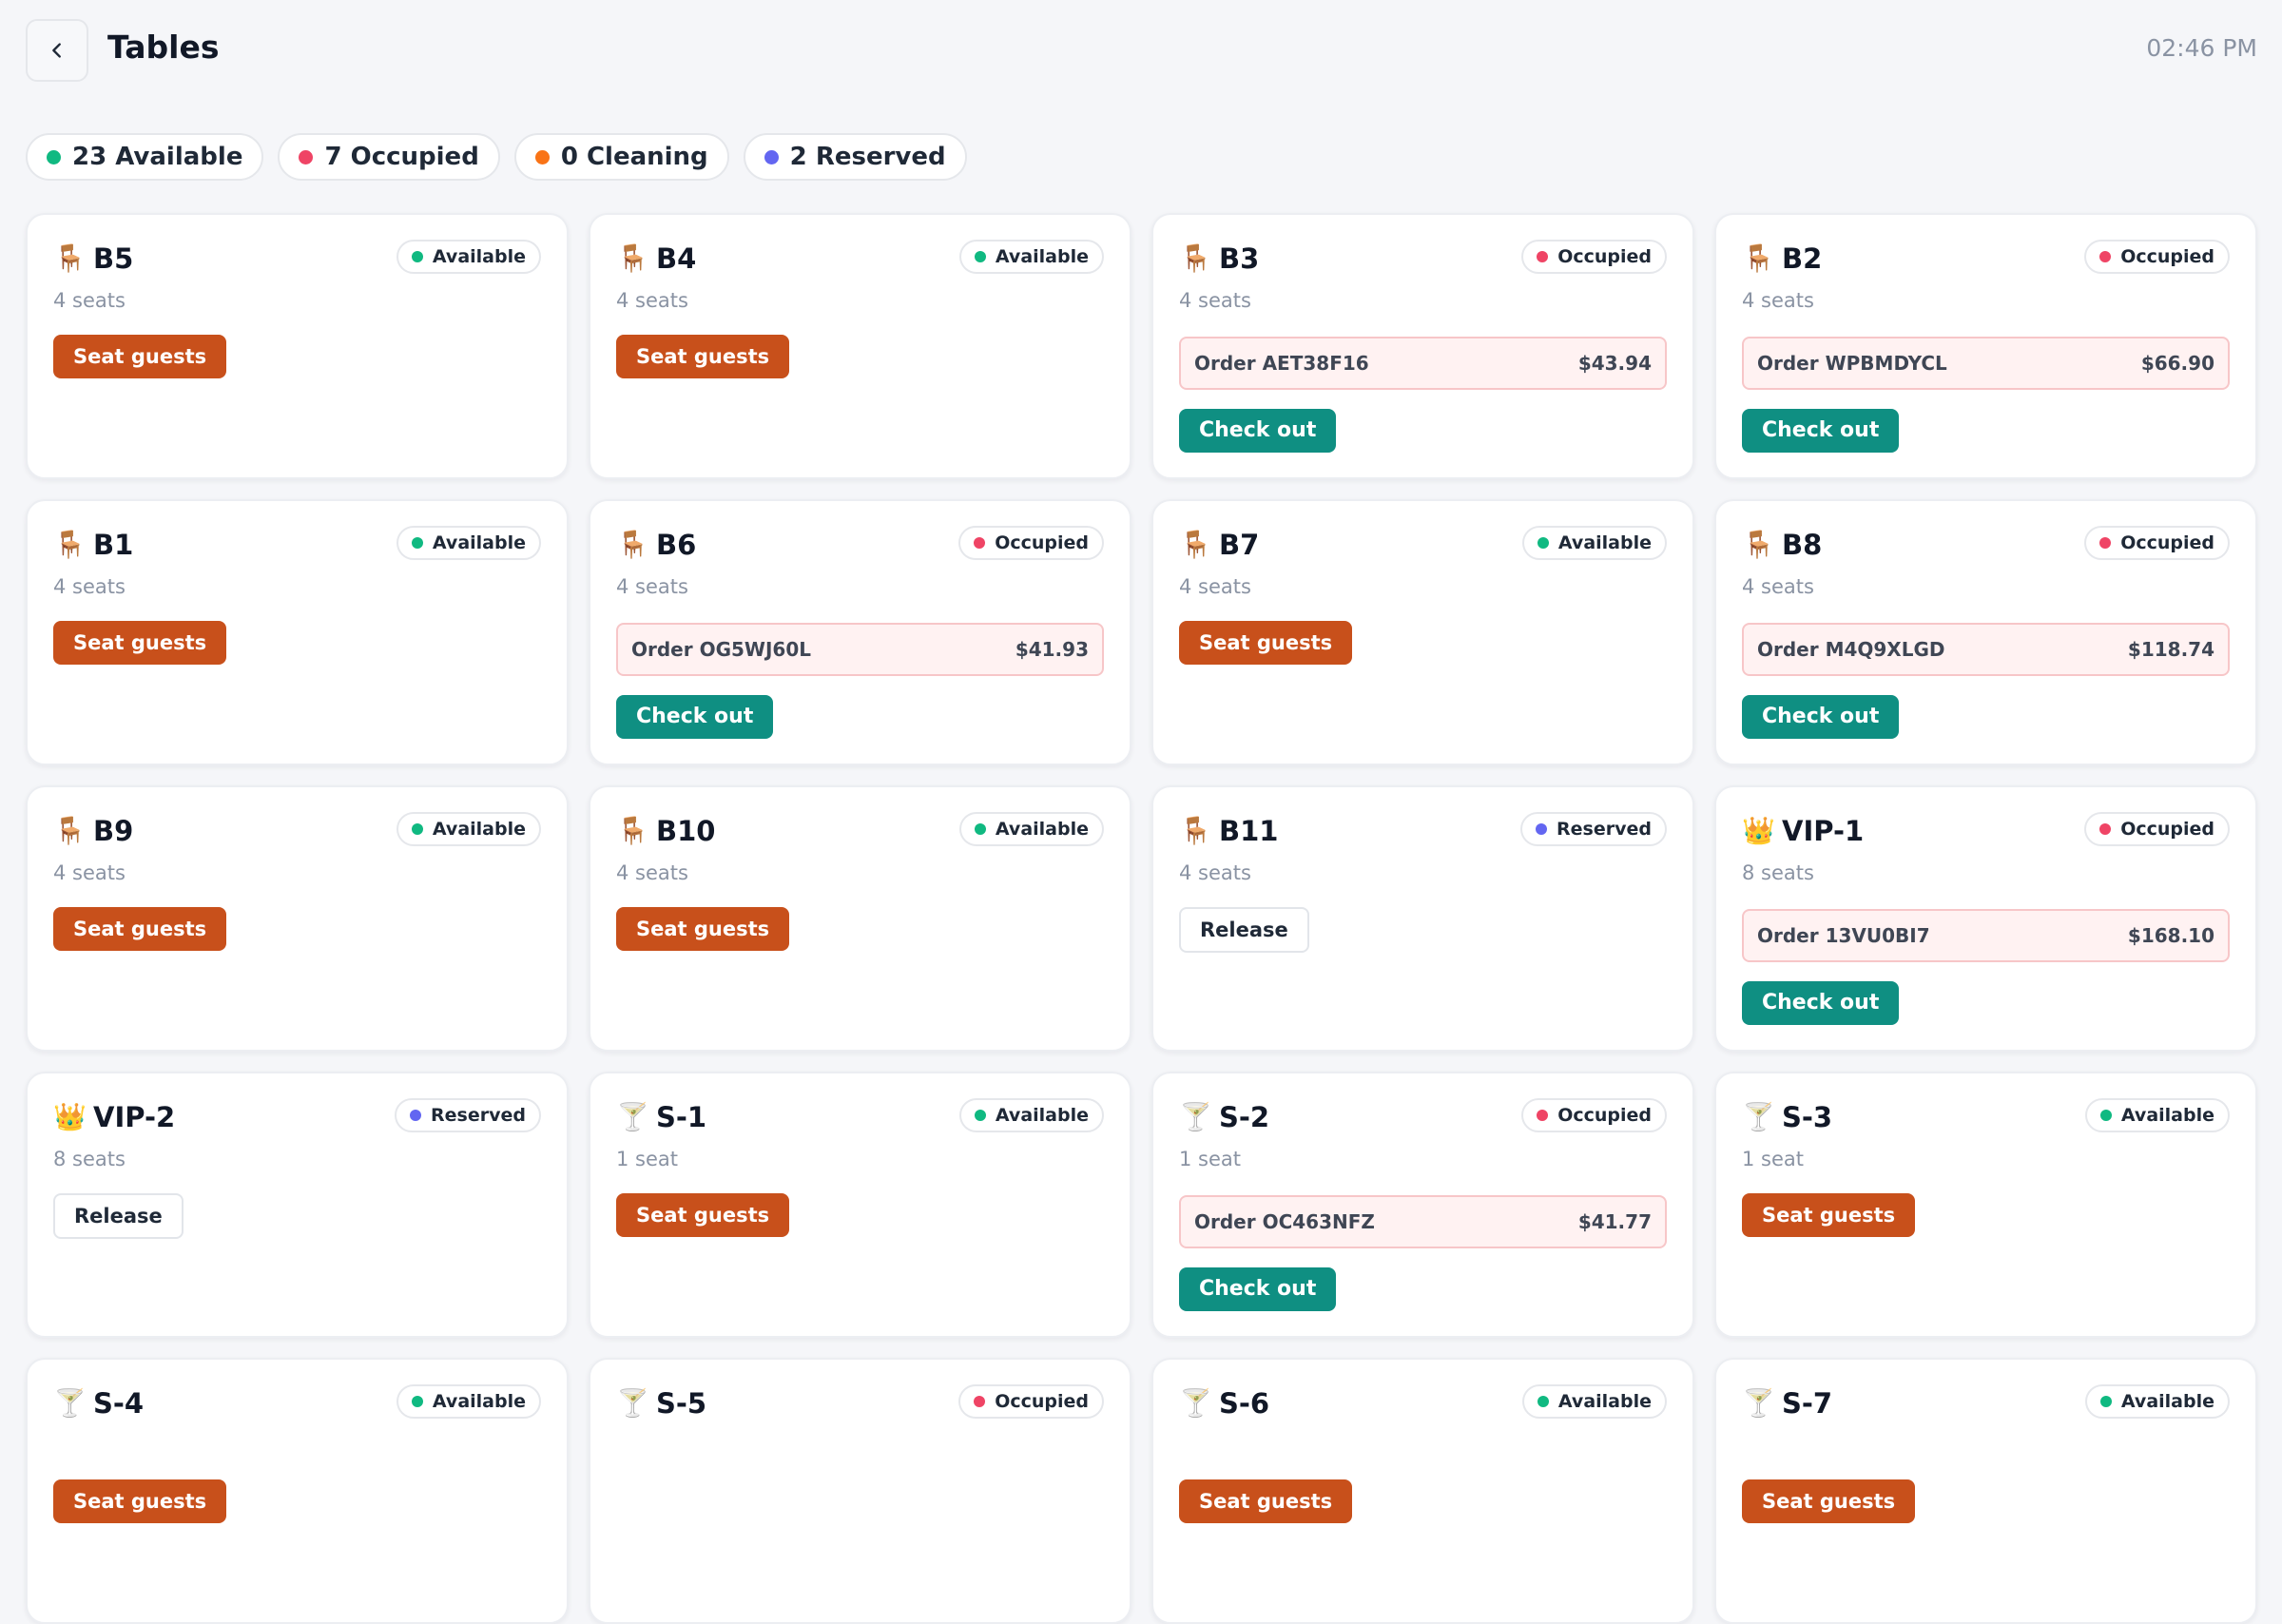  I want to click on table-card: 🍸 S-3 Available 1 seat Seat guests, so click(1985, 1205).